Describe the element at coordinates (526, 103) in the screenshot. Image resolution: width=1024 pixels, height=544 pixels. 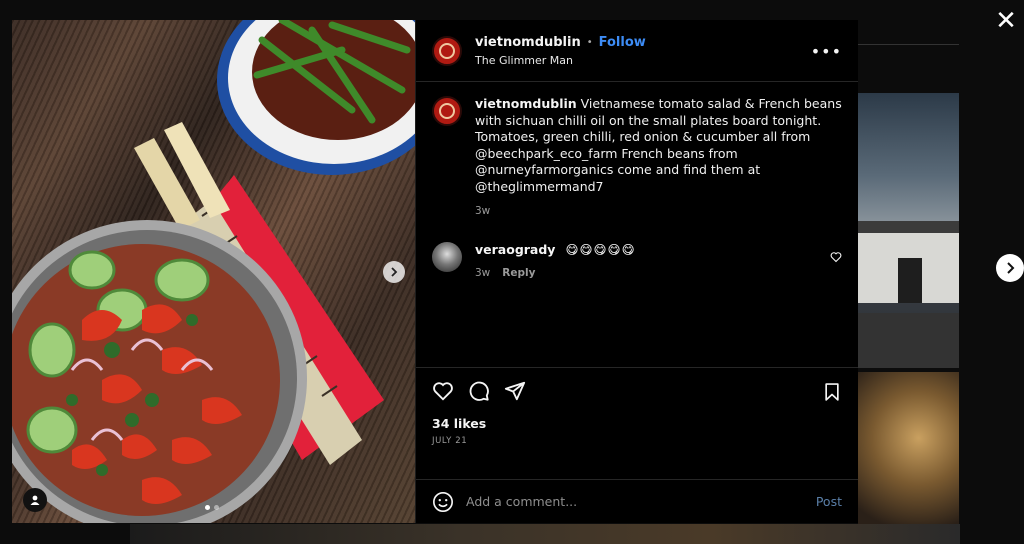
I see `caption-username: vietnomdublin` at that location.